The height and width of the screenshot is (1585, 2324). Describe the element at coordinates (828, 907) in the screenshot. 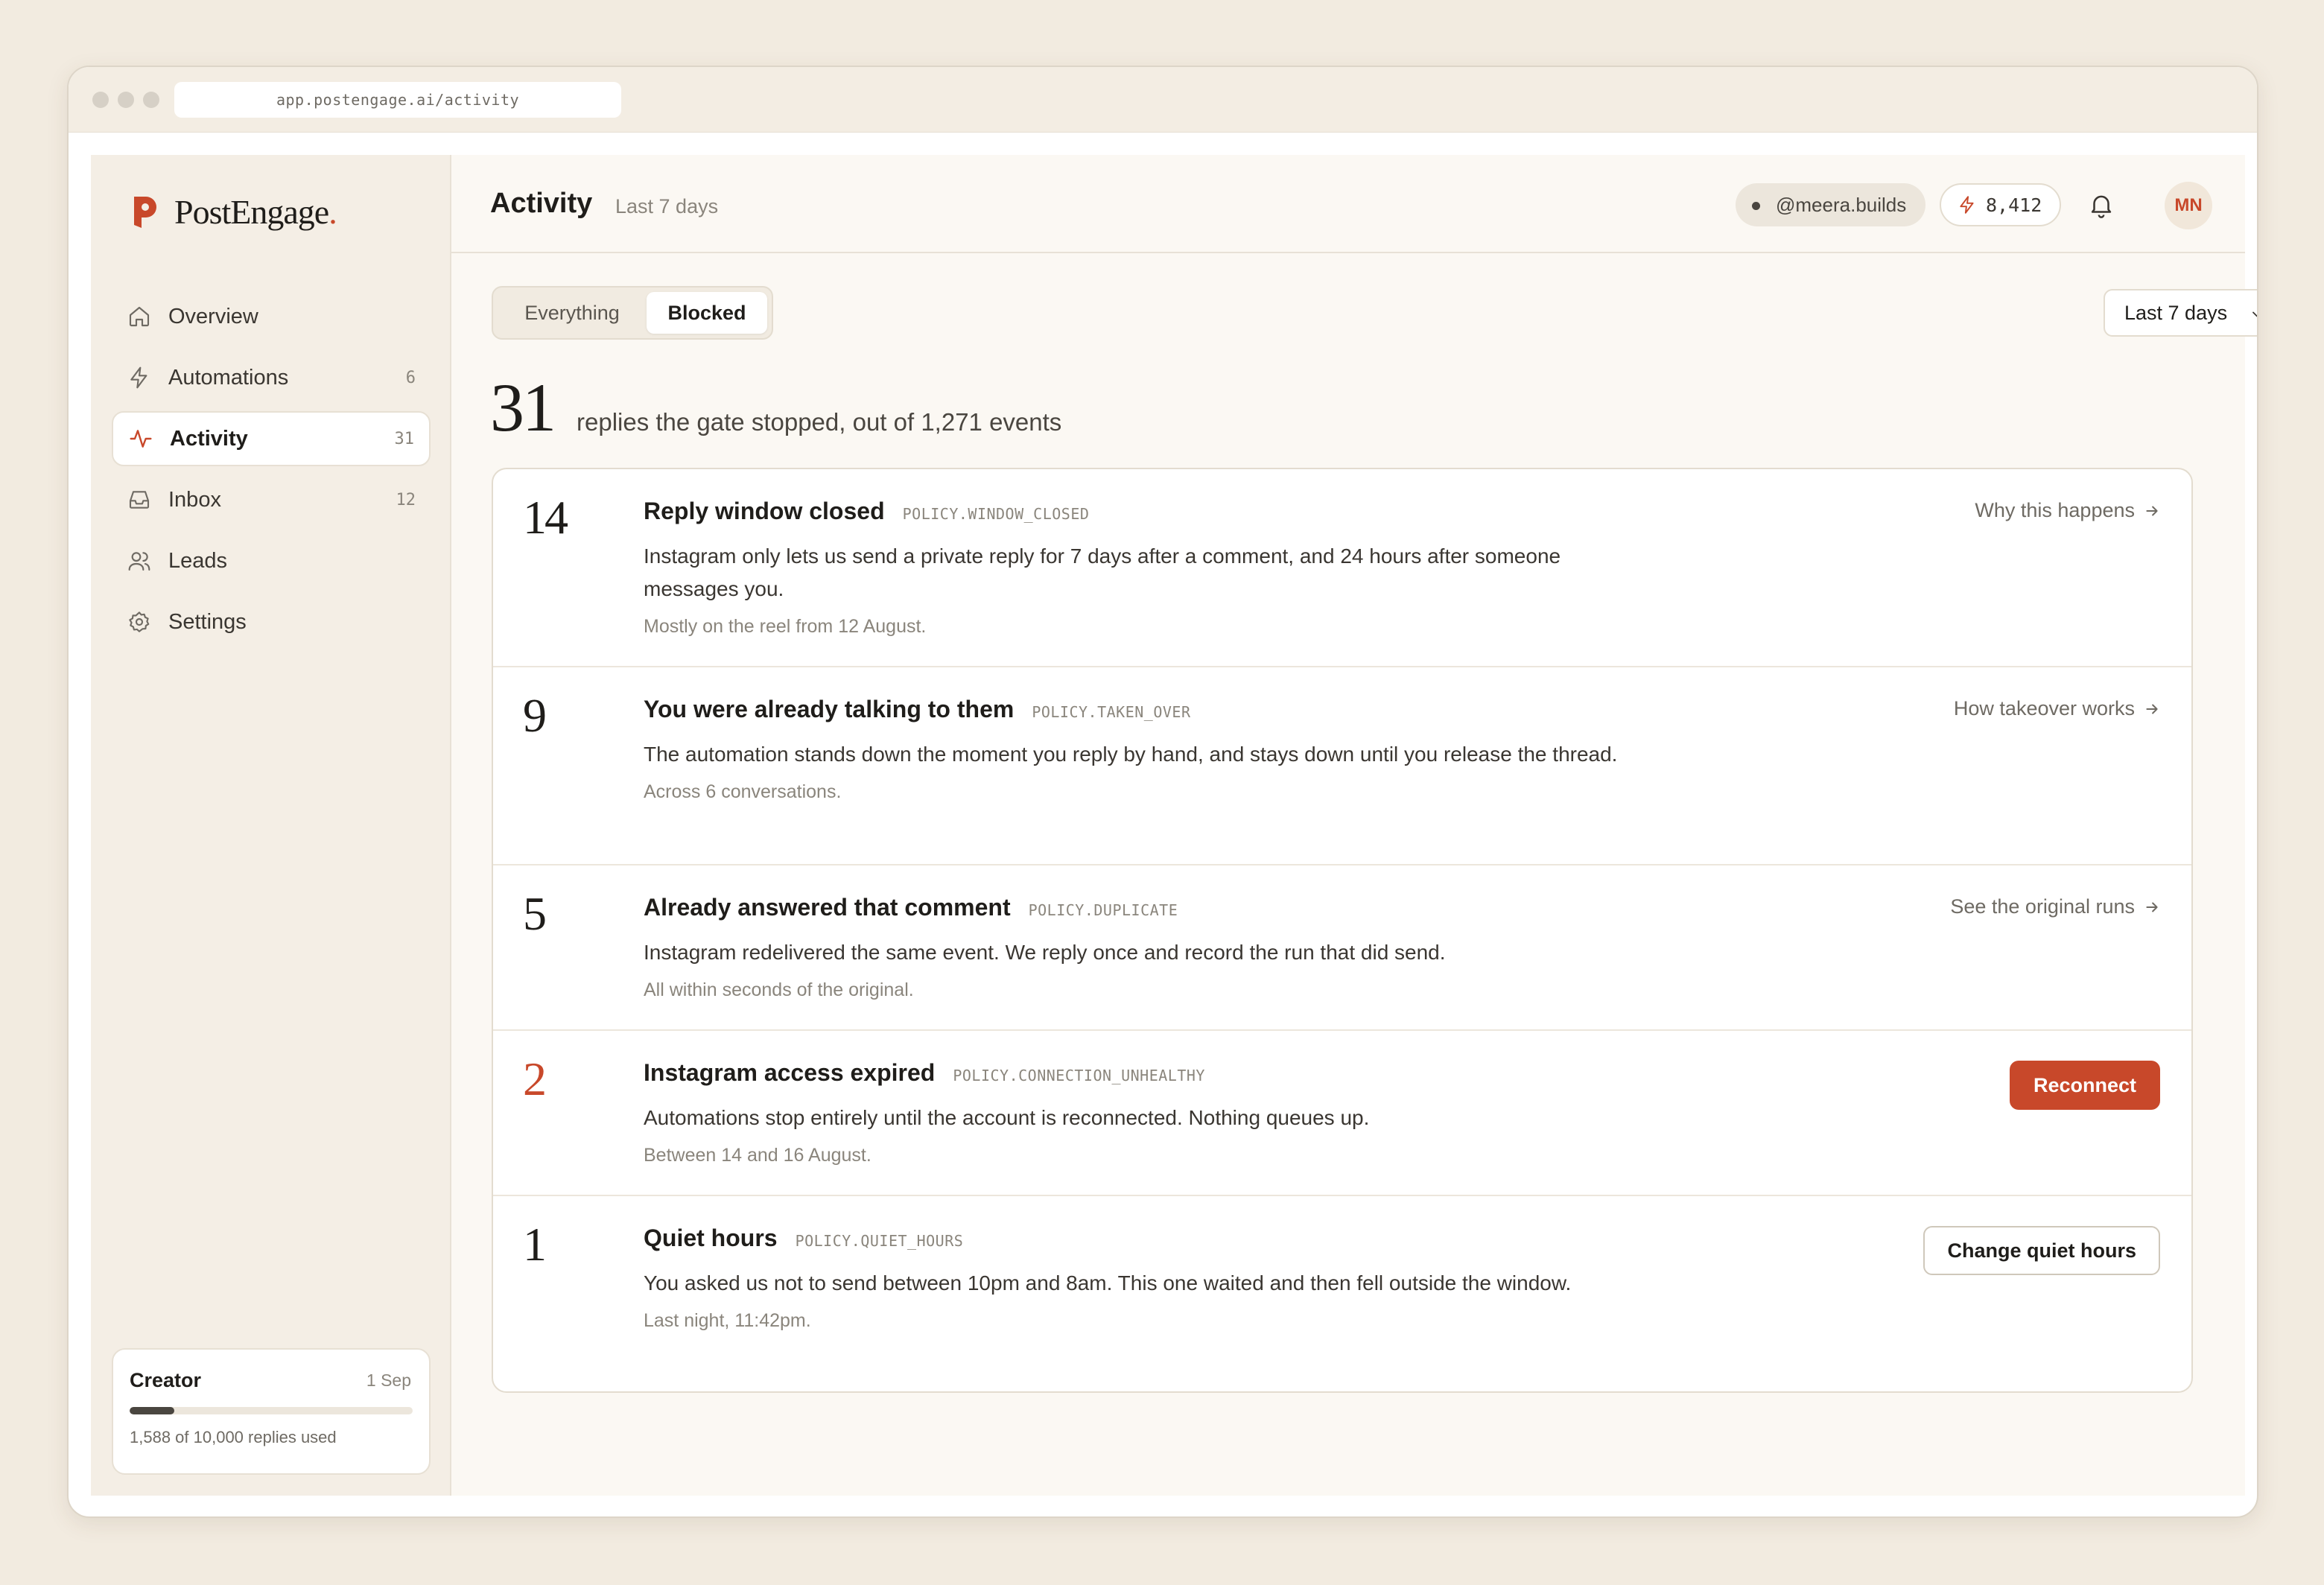

I see `reason-title: Already answered that comment` at that location.